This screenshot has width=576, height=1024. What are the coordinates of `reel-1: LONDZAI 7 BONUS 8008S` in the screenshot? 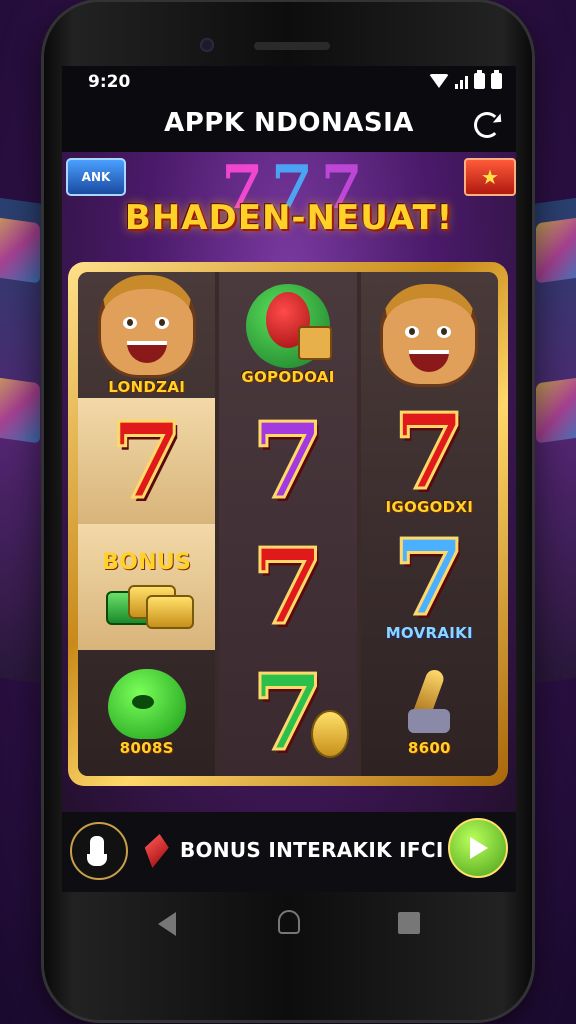 It's located at (147, 524).